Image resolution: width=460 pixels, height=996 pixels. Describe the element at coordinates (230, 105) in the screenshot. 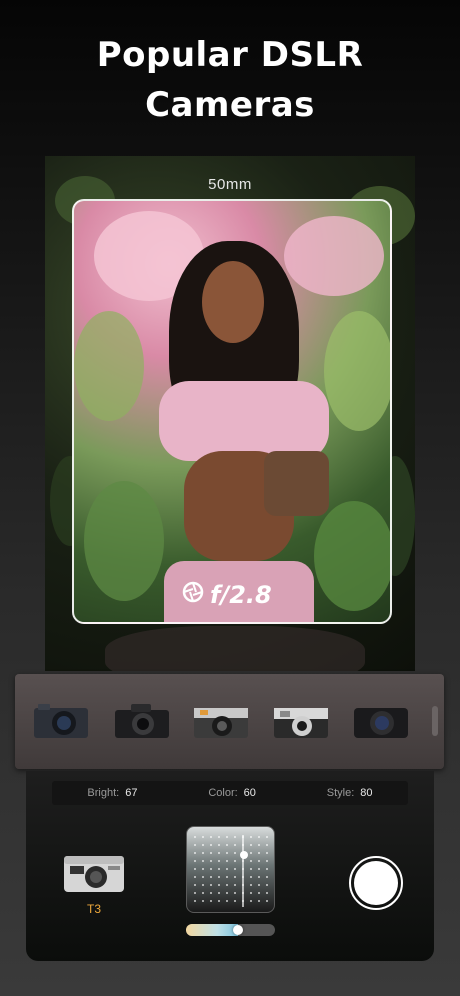

I see `headline-line-2: Cameras` at that location.